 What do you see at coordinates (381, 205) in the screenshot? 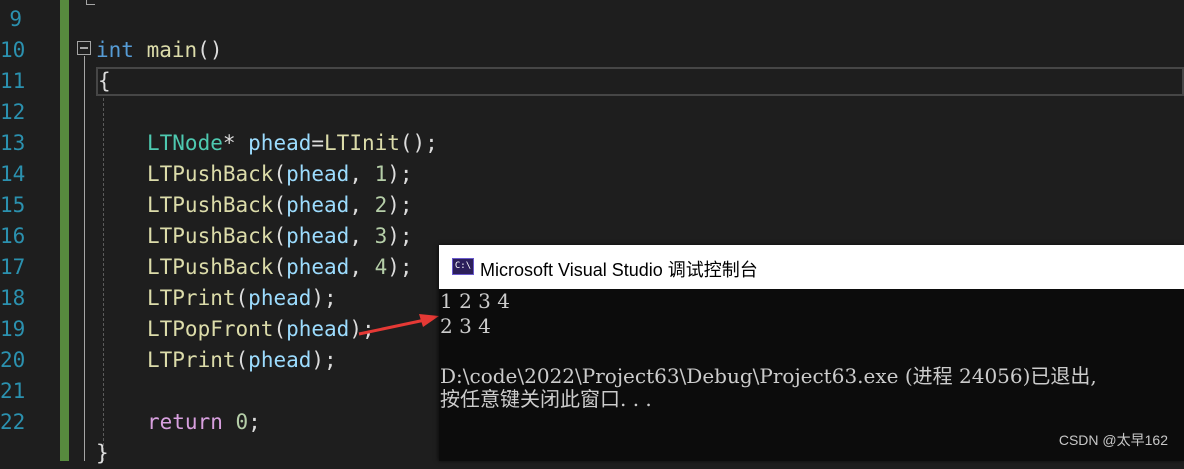
I see `number-literal: 2` at bounding box center [381, 205].